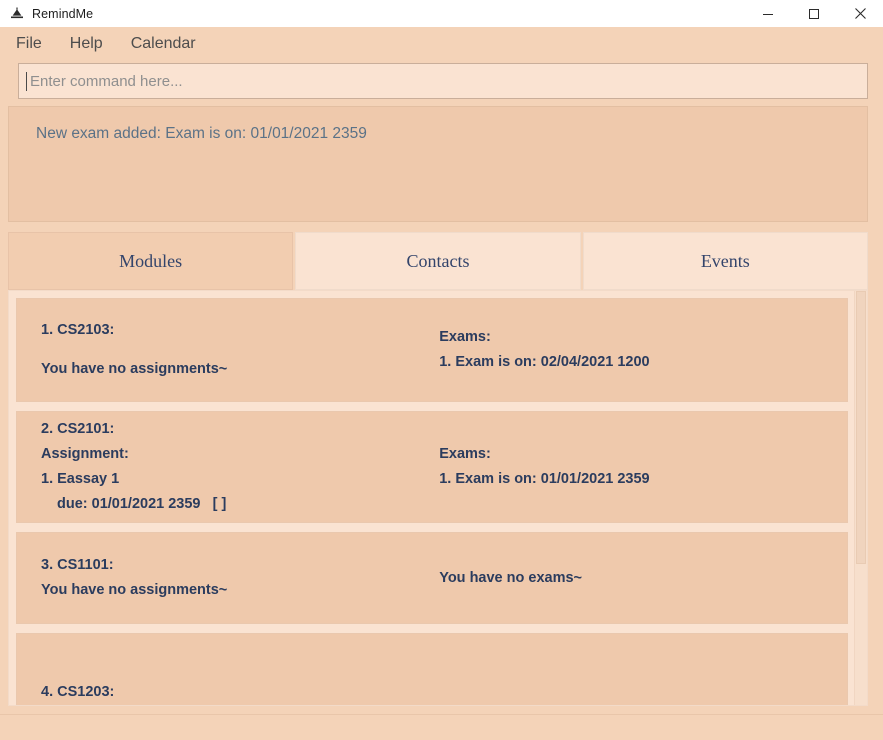  I want to click on close-button, so click(860, 13).